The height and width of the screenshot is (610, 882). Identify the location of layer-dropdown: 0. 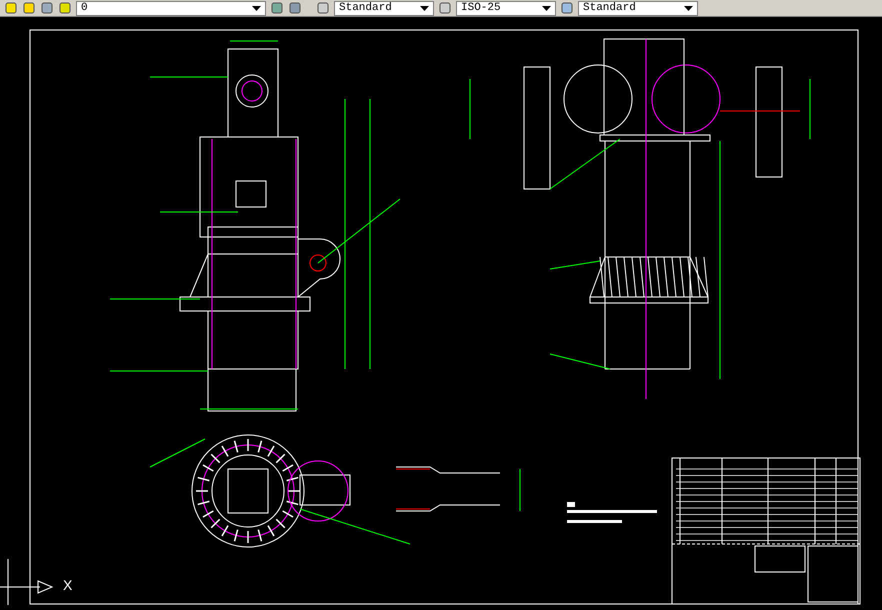
(171, 8).